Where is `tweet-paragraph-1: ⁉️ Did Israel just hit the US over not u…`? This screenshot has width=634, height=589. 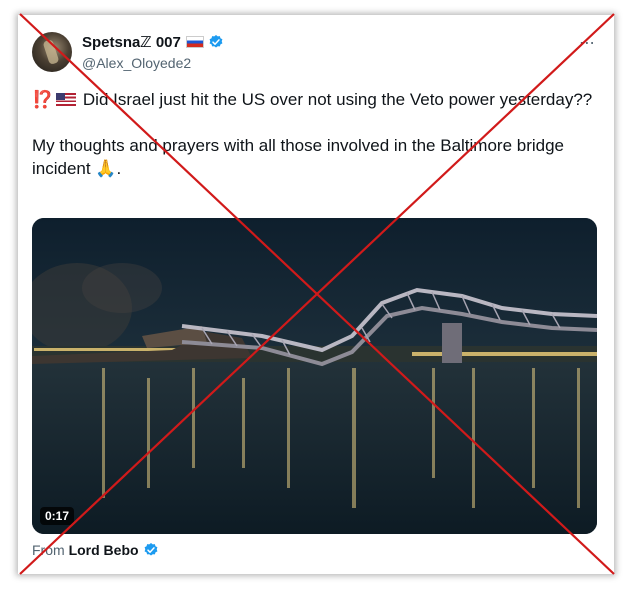 tweet-paragraph-1: ⁉️ Did Israel just hit the US over not u… is located at coordinates (319, 99).